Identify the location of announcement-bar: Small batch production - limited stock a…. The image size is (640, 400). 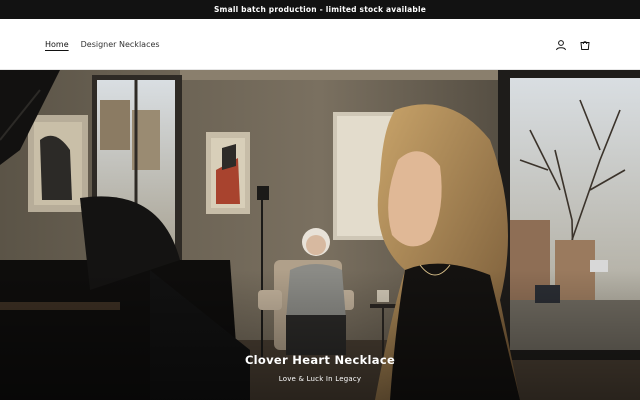
(320, 9).